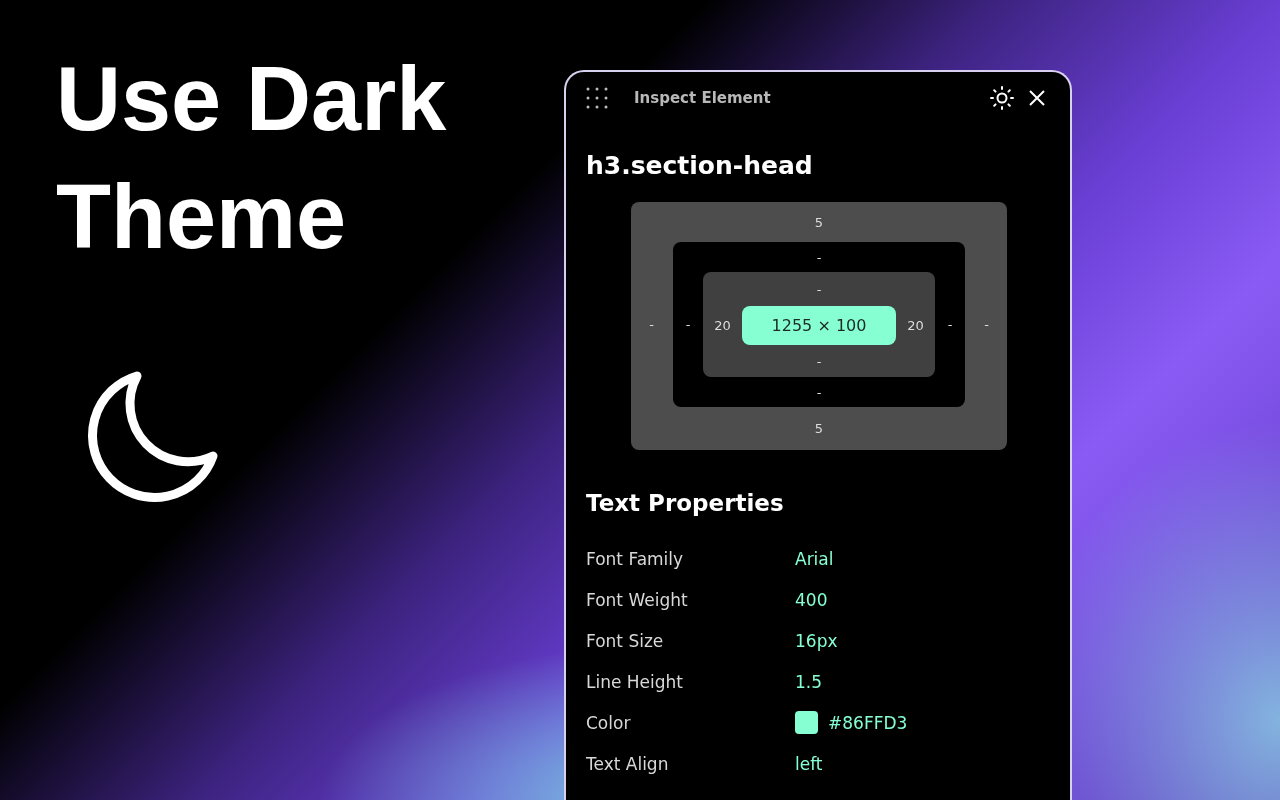  Describe the element at coordinates (609, 722) in the screenshot. I see `property-label: Color` at that location.